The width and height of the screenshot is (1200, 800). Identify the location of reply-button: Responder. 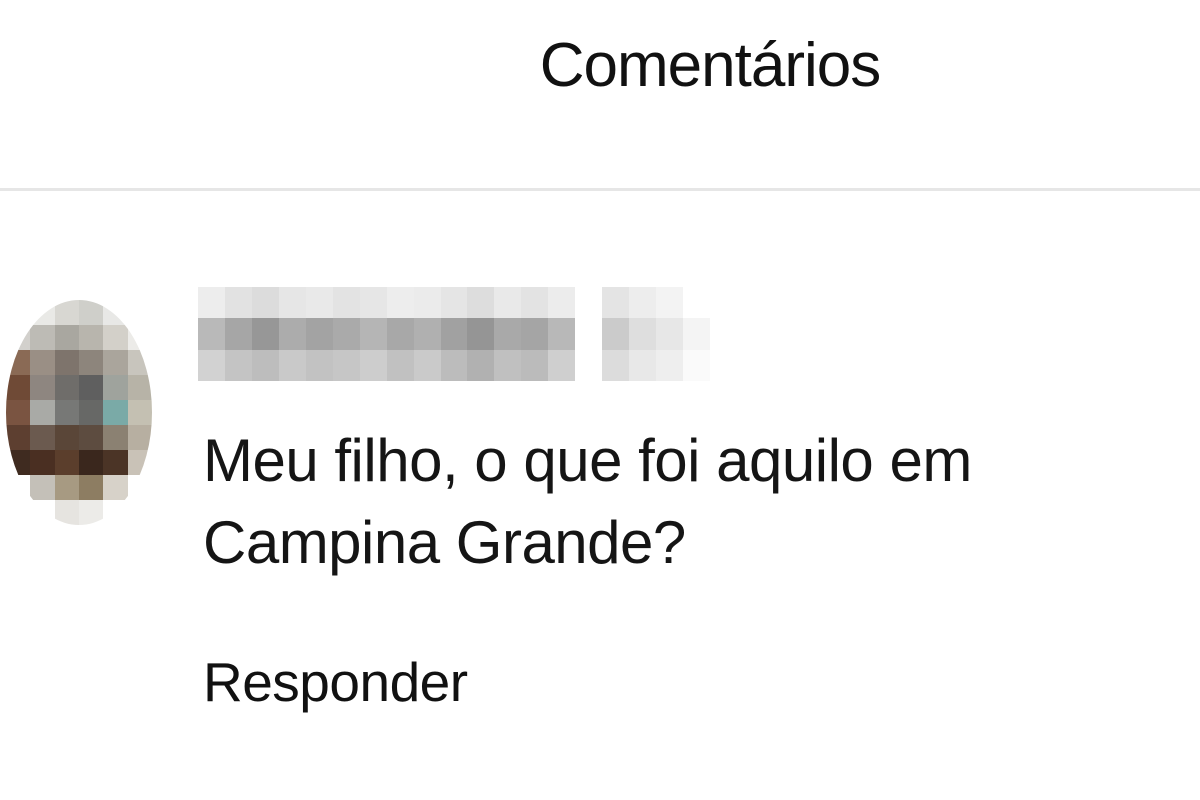
(335, 682).